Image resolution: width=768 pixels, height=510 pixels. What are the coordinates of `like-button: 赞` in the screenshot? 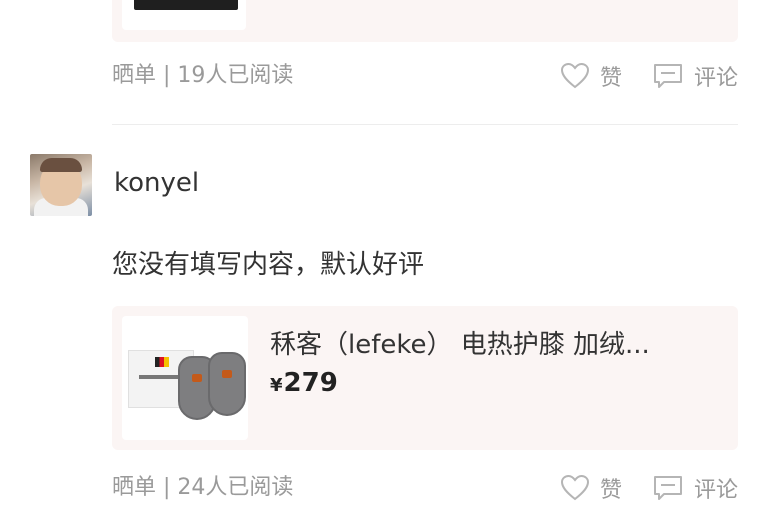 It's located at (591, 488).